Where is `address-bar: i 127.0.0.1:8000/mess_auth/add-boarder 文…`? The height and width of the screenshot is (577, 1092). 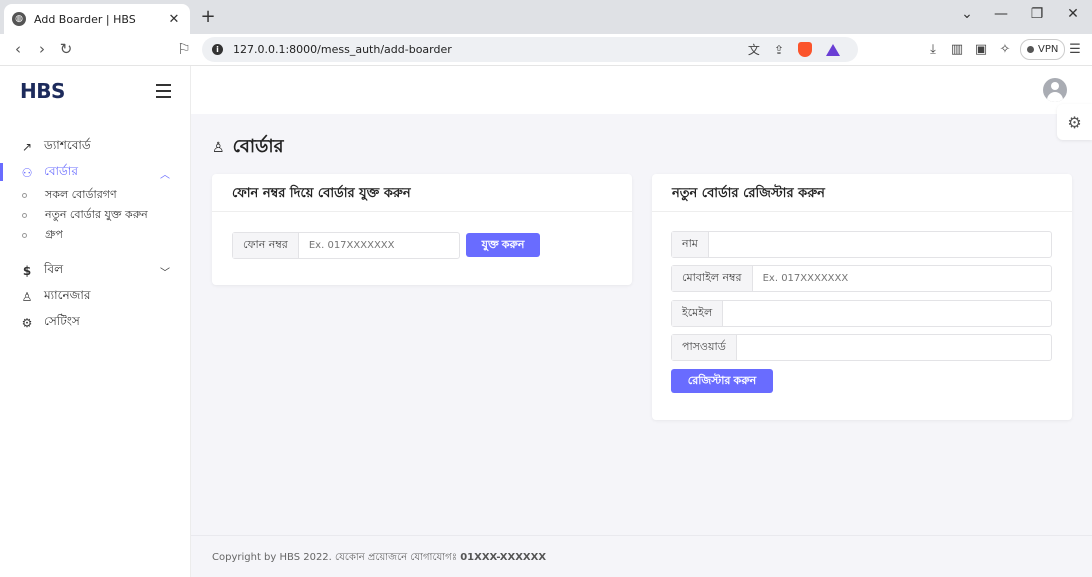 address-bar: i 127.0.0.1:8000/mess_auth/add-boarder 文… is located at coordinates (530, 49).